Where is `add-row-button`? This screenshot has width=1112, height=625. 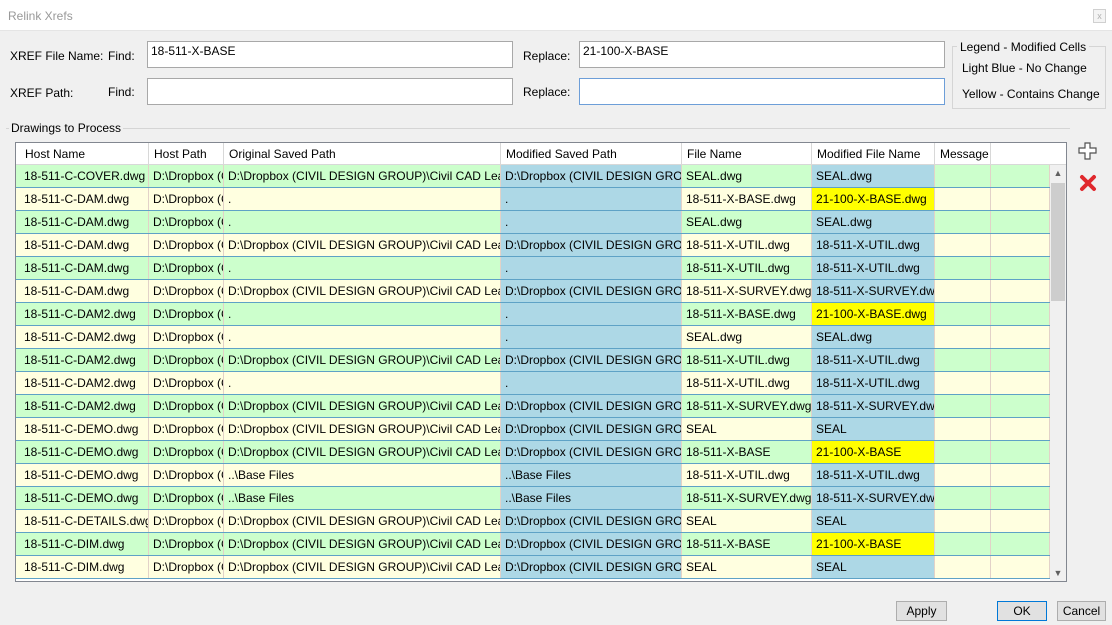 add-row-button is located at coordinates (1088, 151).